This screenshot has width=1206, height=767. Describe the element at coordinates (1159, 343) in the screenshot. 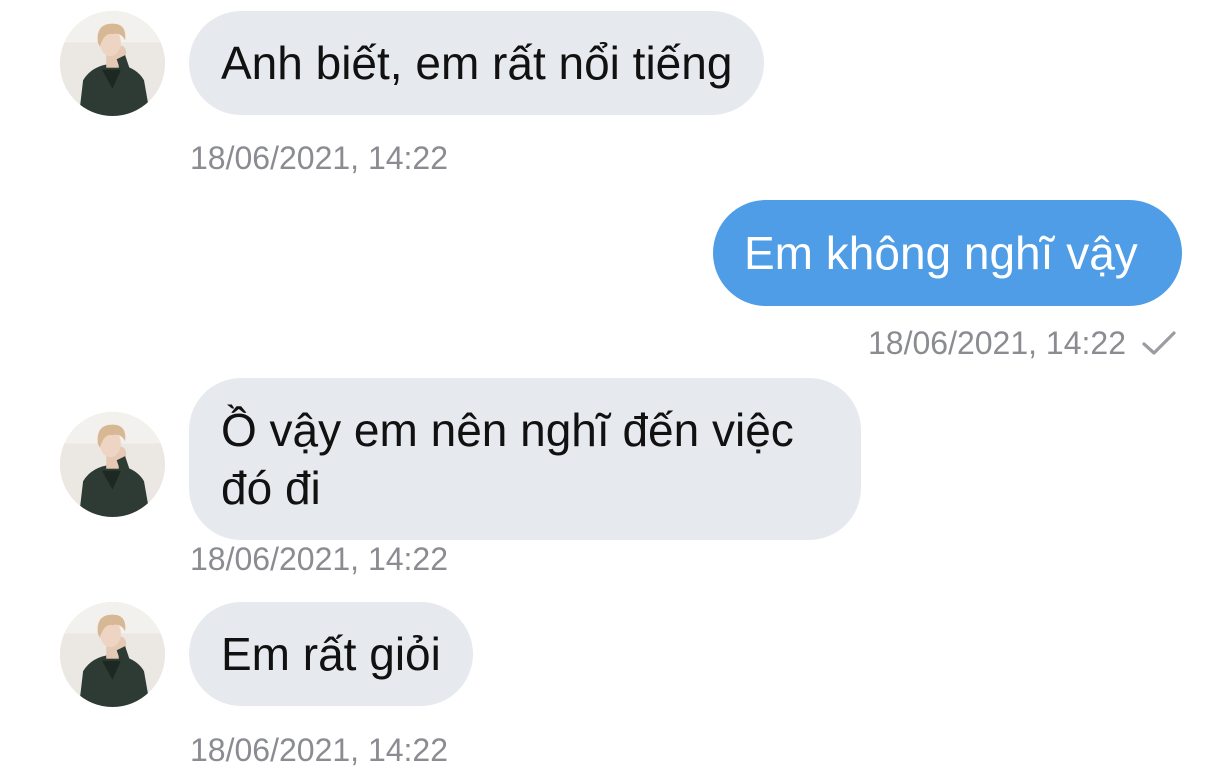

I see `check-icon` at that location.